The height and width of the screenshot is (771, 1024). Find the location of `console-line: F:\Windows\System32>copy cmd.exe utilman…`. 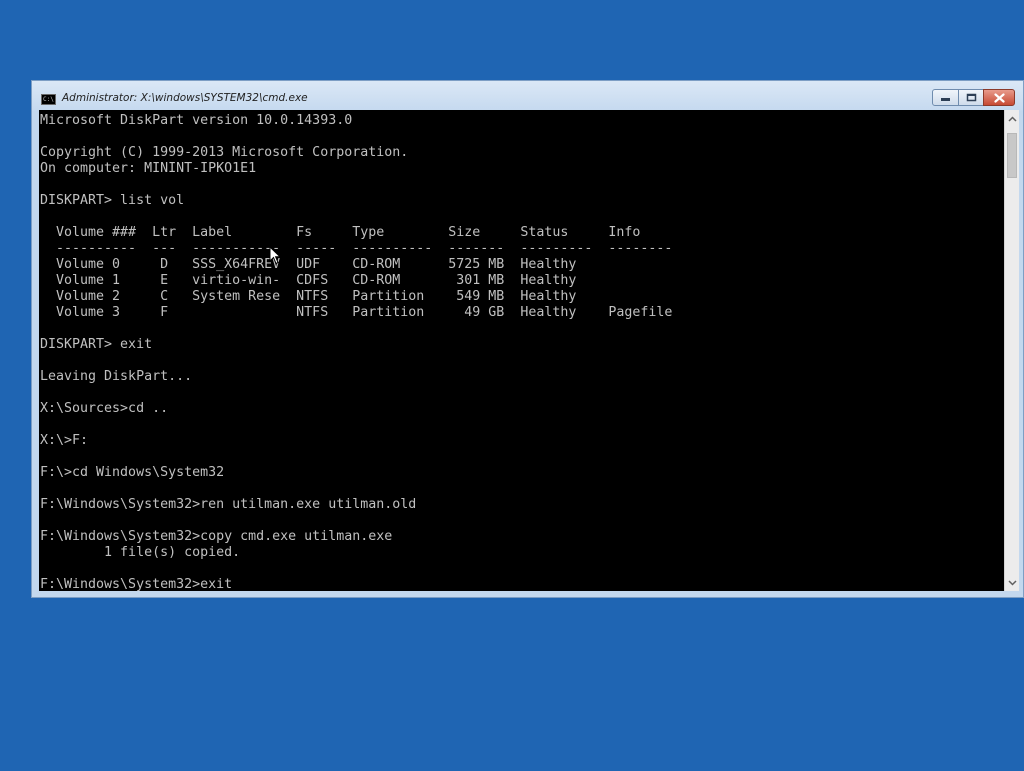

console-line: F:\Windows\System32>copy cmd.exe utilman… is located at coordinates (216, 536).